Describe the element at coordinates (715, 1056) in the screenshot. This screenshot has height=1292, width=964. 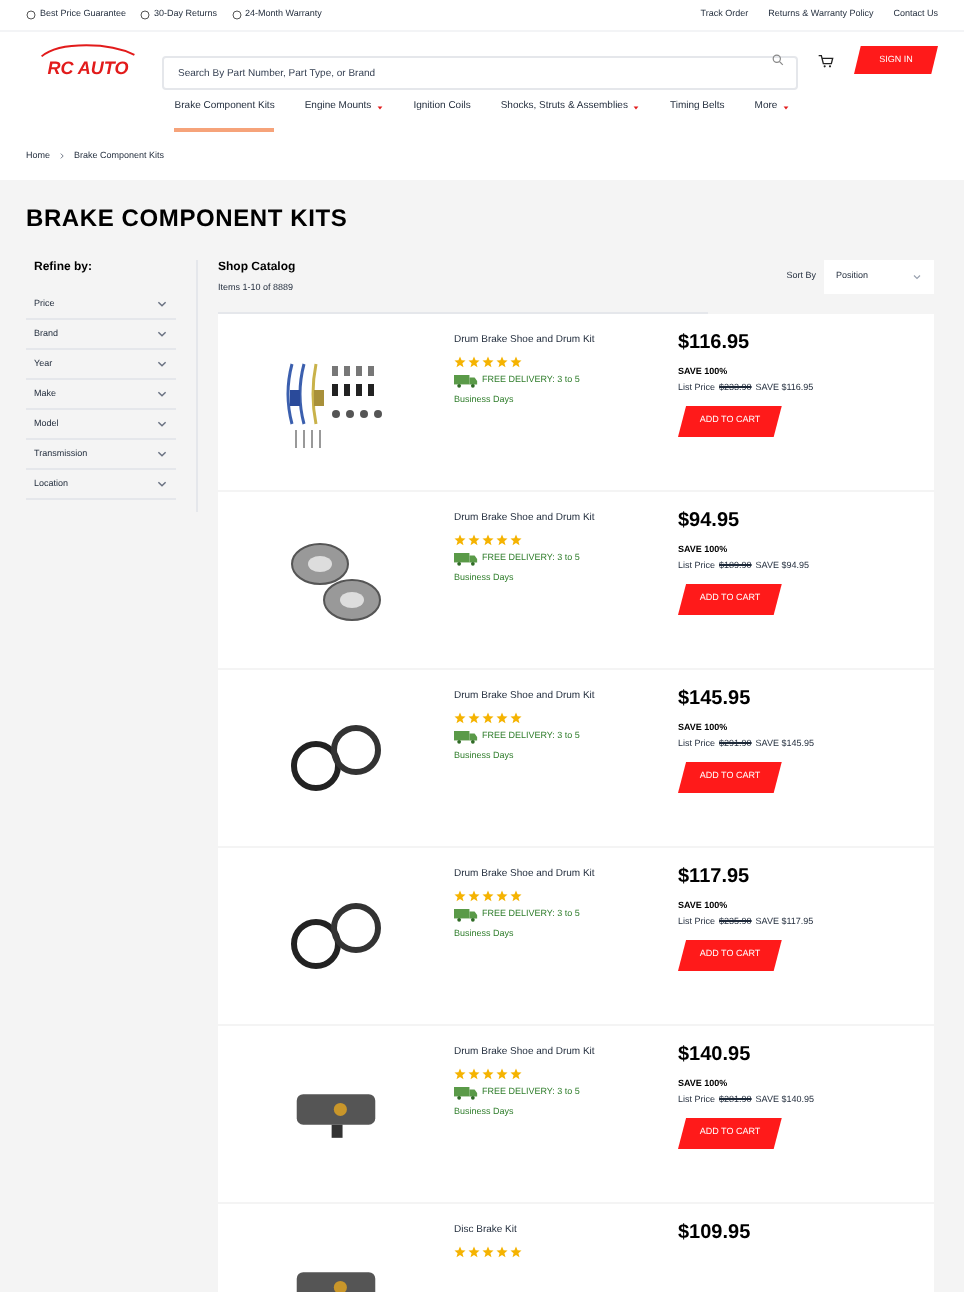
I see `product-price: $140.95` at that location.